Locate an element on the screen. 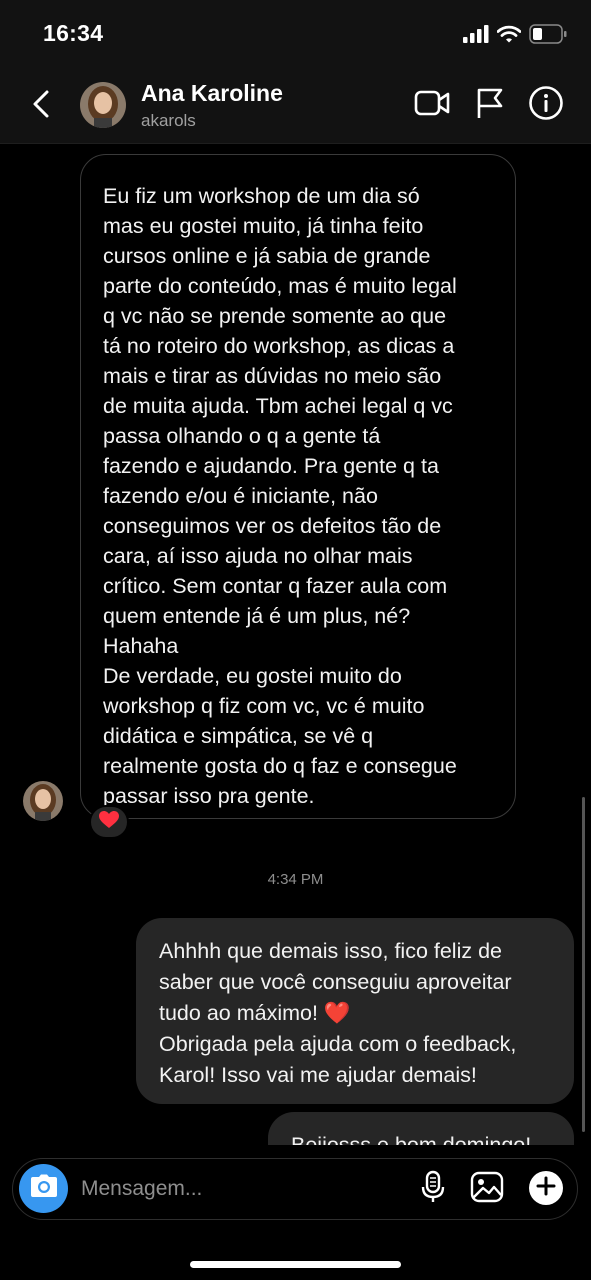 The width and height of the screenshot is (591, 1280). back-chevron-icon is located at coordinates (41, 106).